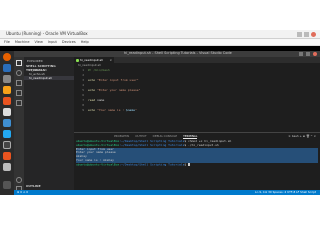 The image size is (320, 240). I want to click on tab-label: hi_readinput.sh, so click(92, 60).